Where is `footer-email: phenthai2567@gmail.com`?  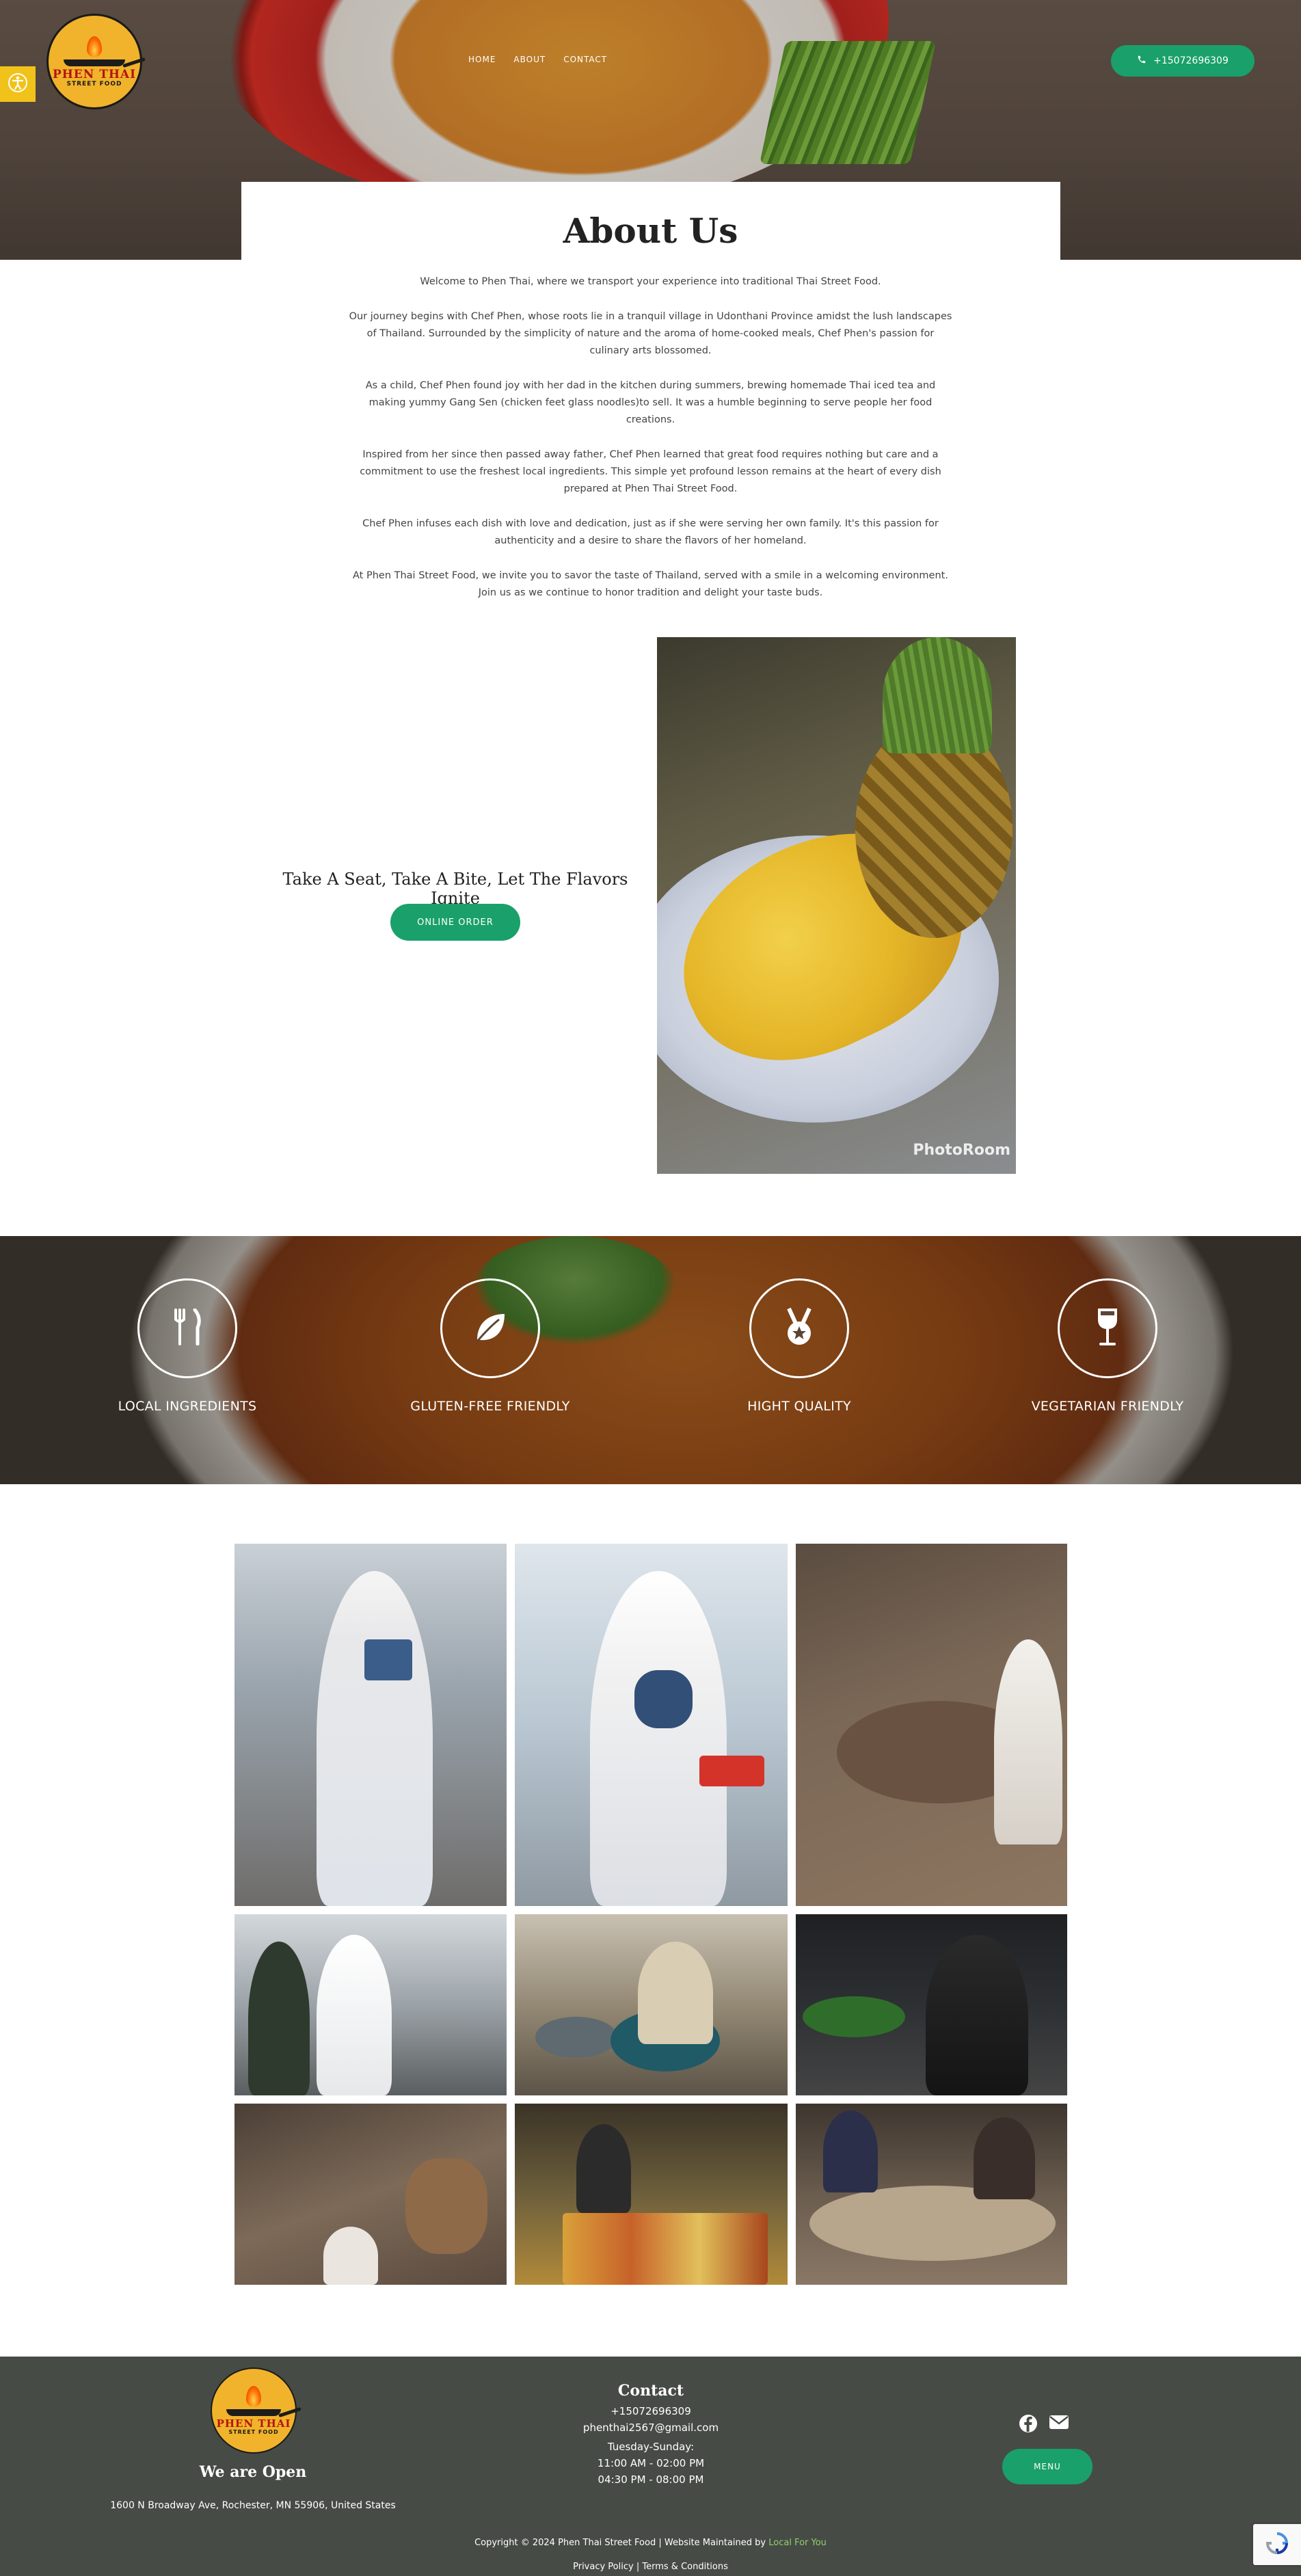
footer-email: phenthai2567@gmail.com is located at coordinates (651, 2427).